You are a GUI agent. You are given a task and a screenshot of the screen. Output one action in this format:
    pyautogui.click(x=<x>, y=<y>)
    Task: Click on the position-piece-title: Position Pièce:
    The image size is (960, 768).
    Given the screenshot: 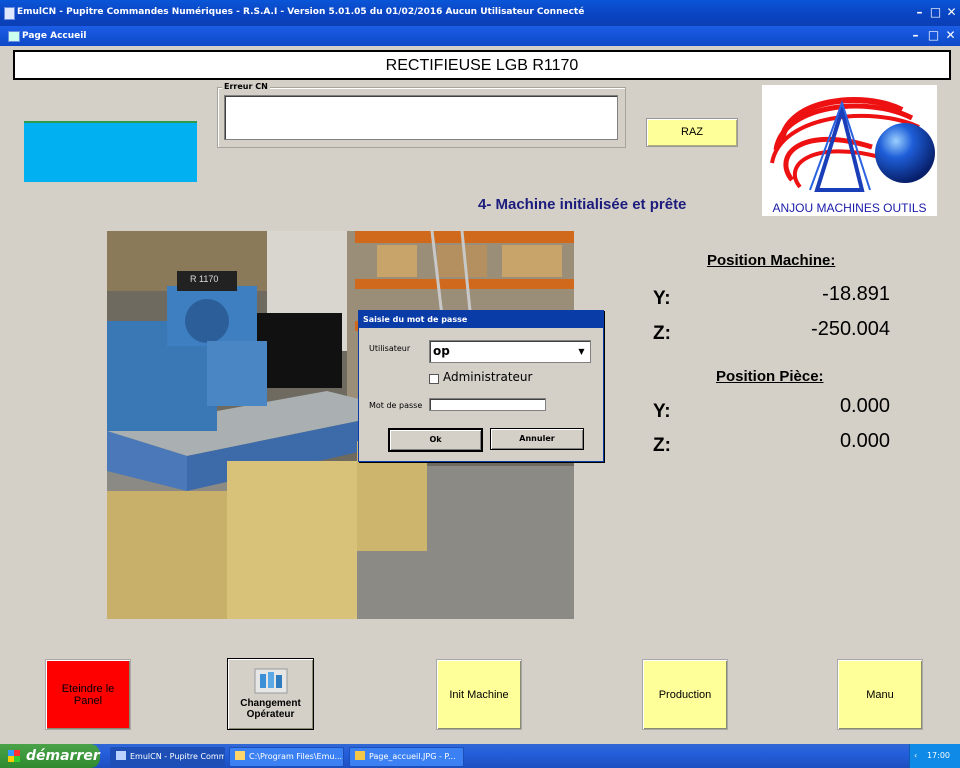 What is the action you would take?
    pyautogui.click(x=770, y=376)
    